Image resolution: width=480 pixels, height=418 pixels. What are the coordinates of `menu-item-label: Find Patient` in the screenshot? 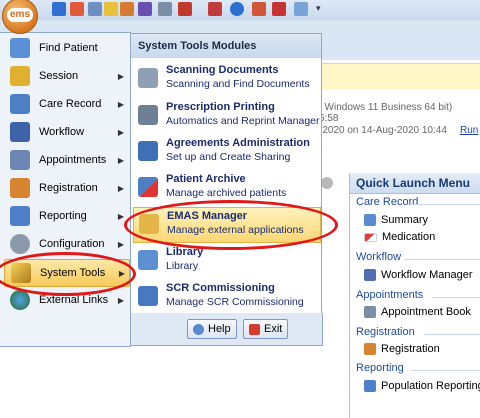 It's located at (68, 48).